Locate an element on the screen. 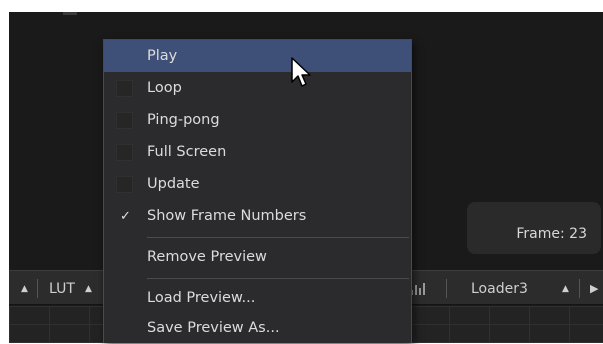 This screenshot has height=344, width=603. histogram-bars-icon is located at coordinates (420, 289).